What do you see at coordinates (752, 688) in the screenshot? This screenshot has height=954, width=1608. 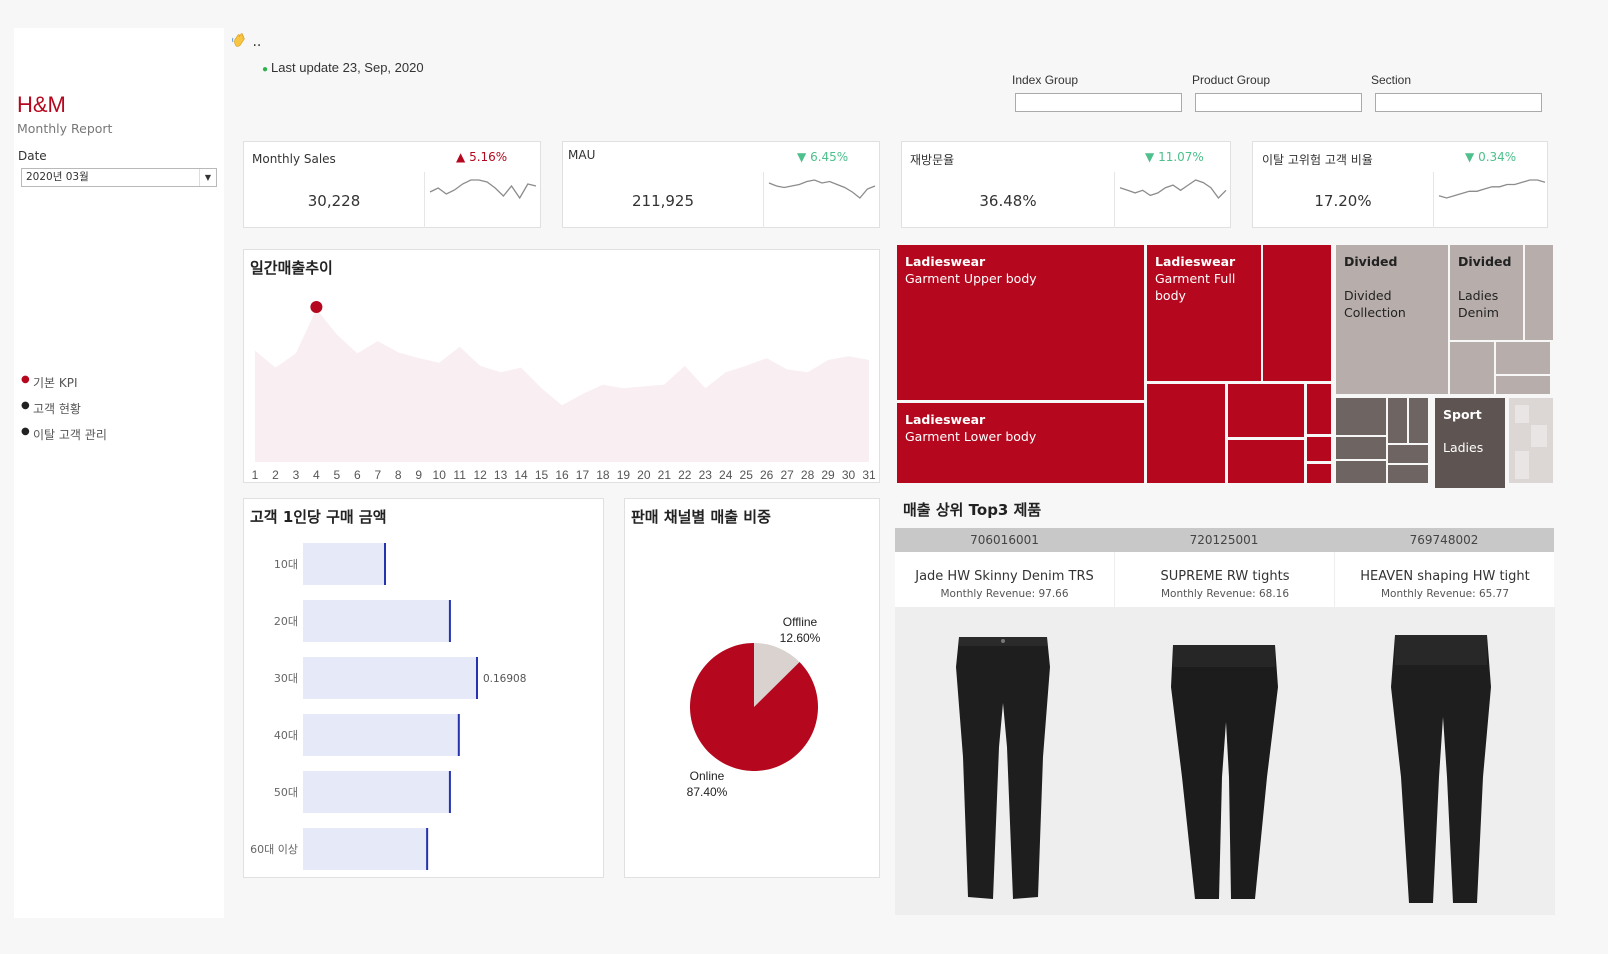 I see `channel-share-panel: 판매 채널별 매출 비중 Offline 12.60% Online 87.40%` at bounding box center [752, 688].